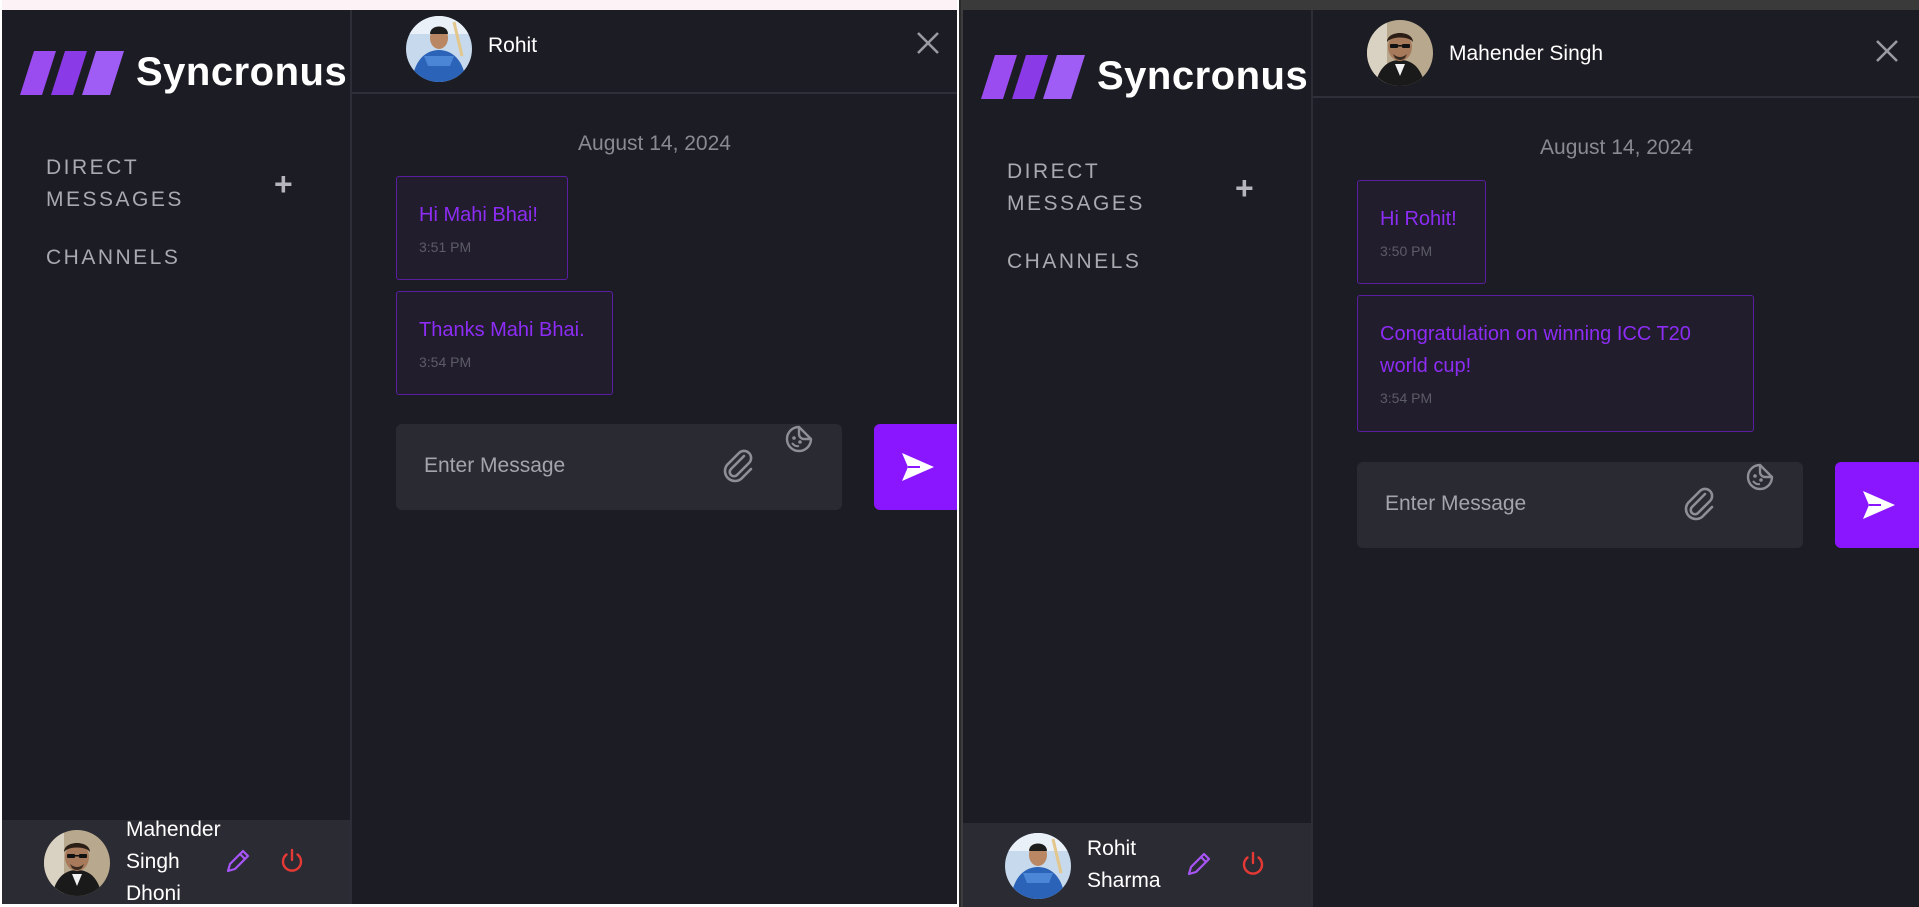  Describe the element at coordinates (502, 330) in the screenshot. I see `message-text: Thanks Mahi Bhai.` at that location.